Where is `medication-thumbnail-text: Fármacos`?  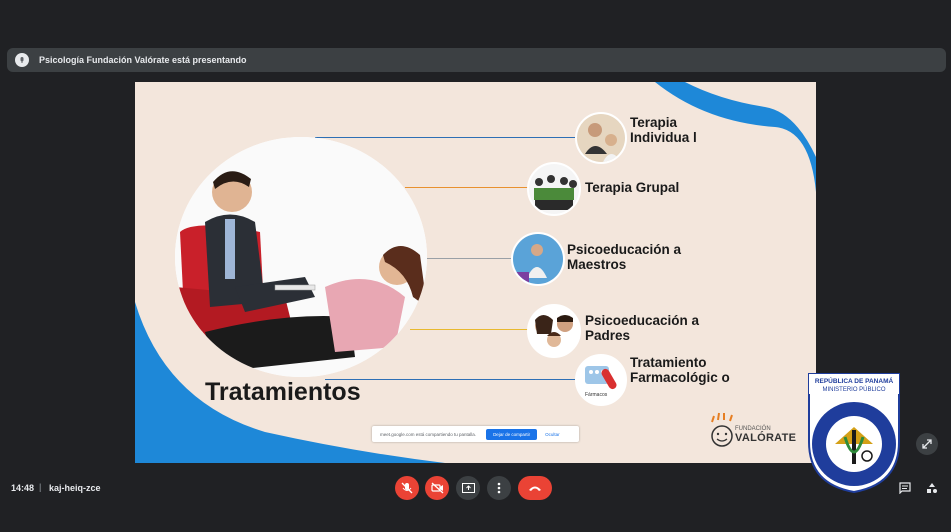
medication-thumbnail-text: Fármacos is located at coordinates (596, 395).